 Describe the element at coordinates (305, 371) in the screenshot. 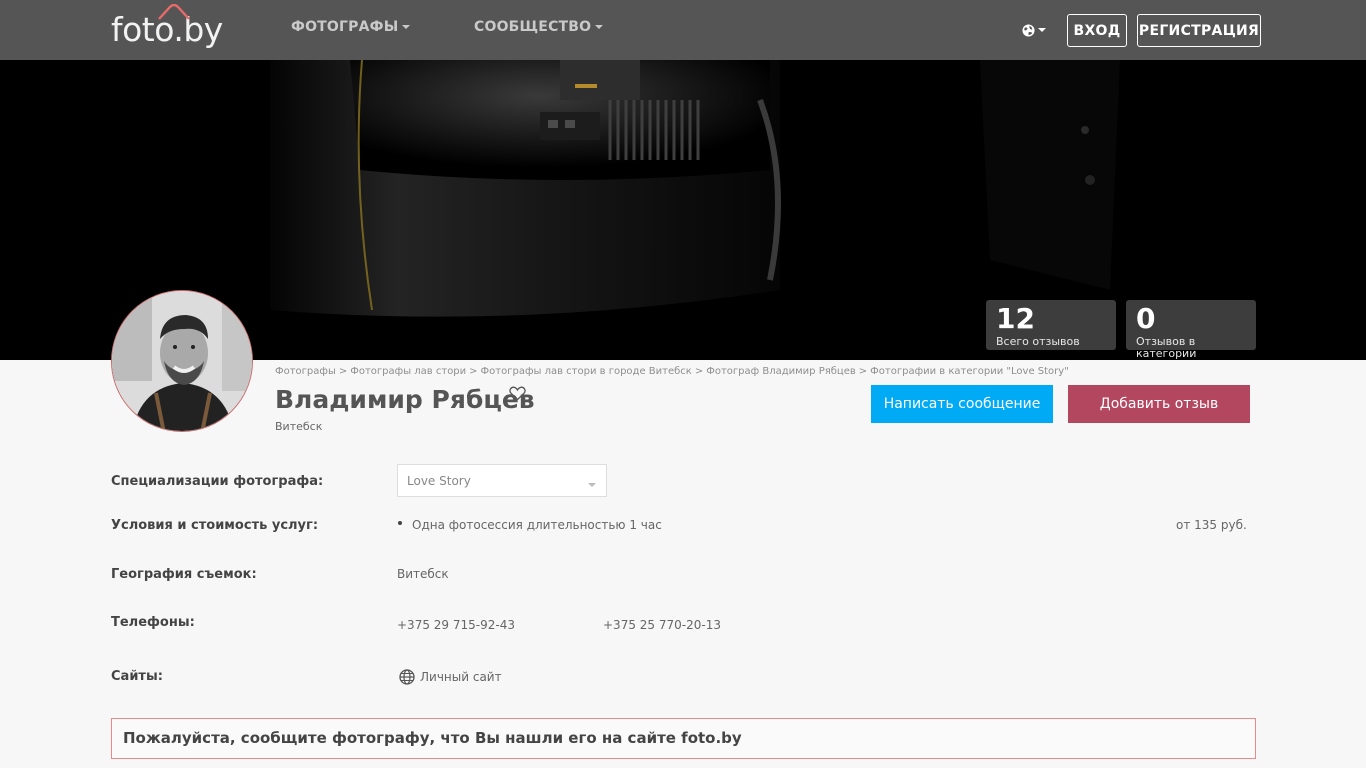

I see `breadcrumb-item-photographers: Фотографы` at that location.